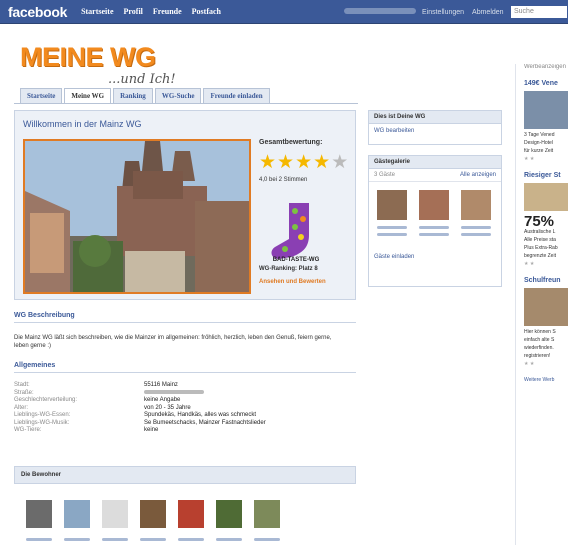  Describe the element at coordinates (546, 280) in the screenshot. I see `ad-title: Schulfreun` at that location.